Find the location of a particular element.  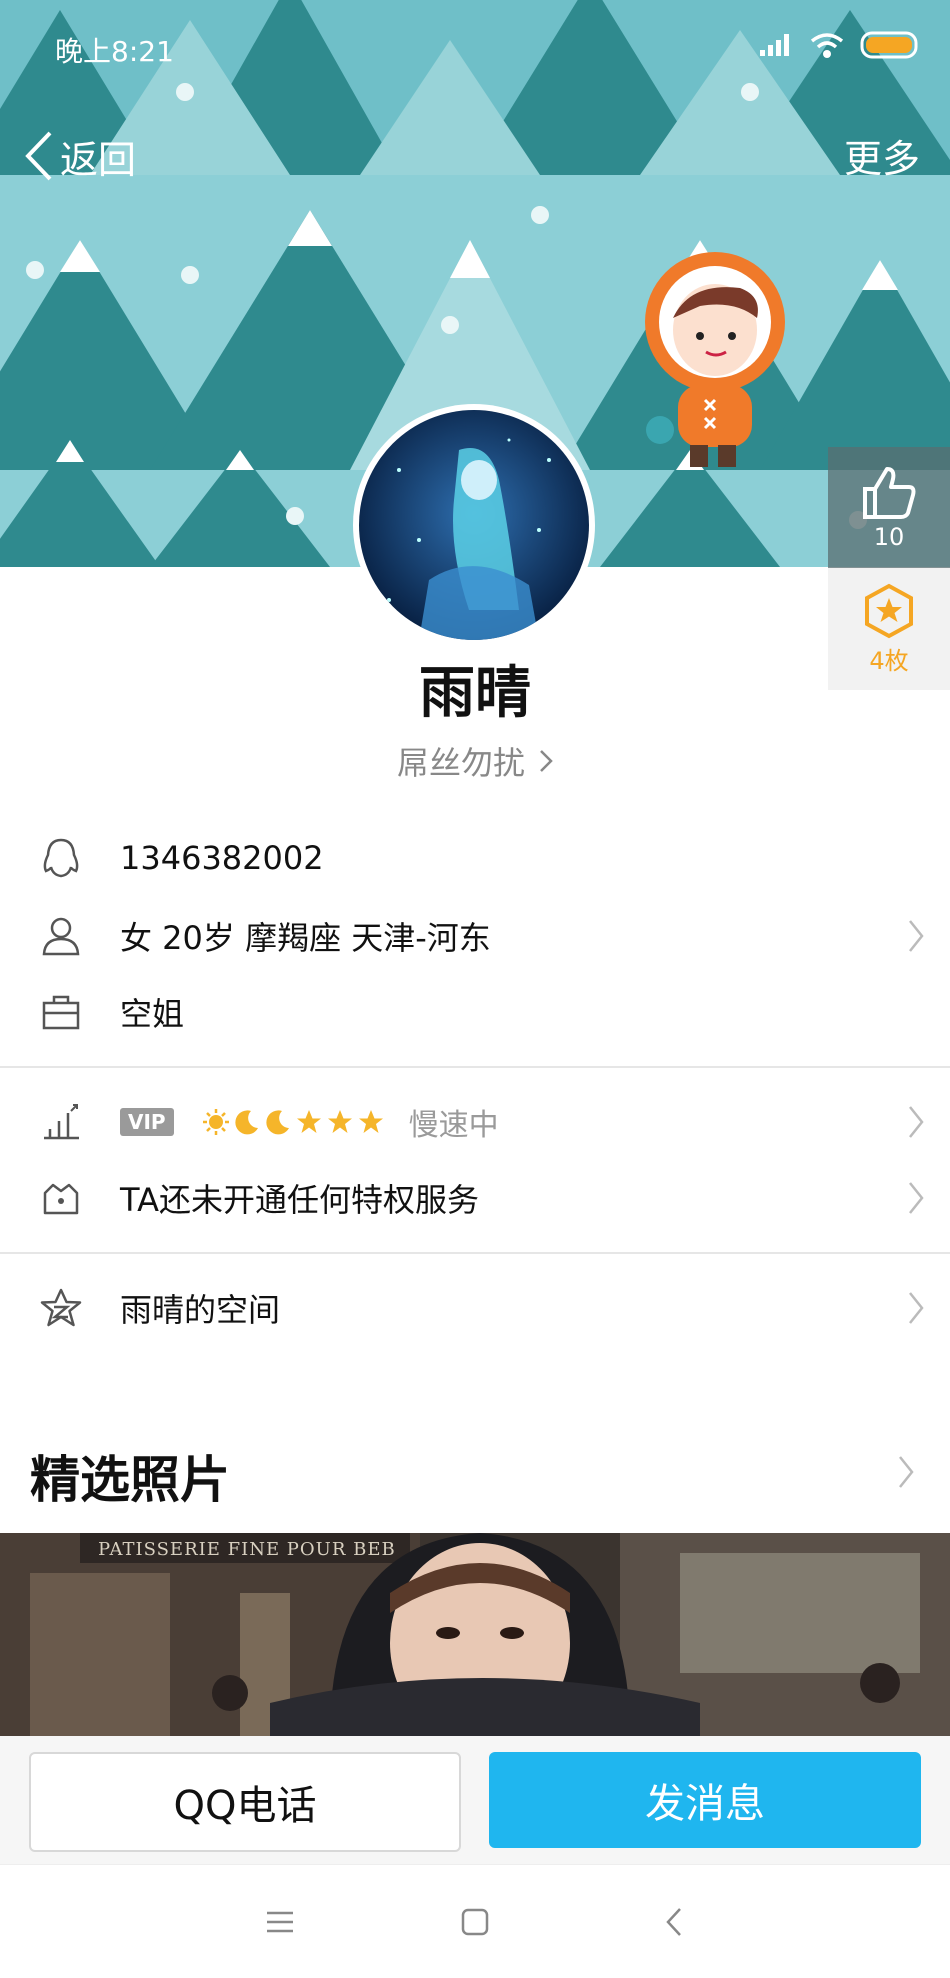

more-button: 更多 is located at coordinates (882, 155).